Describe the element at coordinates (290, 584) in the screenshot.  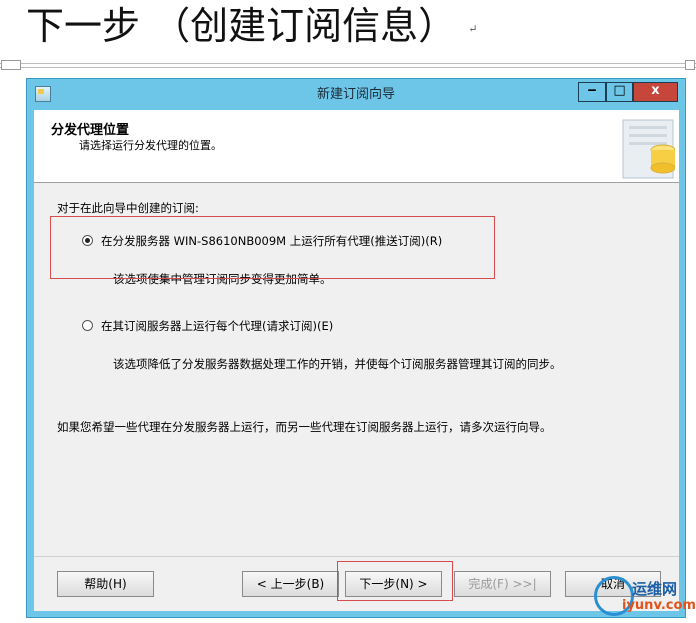
I see `back-button: < 上一步(B)` at that location.